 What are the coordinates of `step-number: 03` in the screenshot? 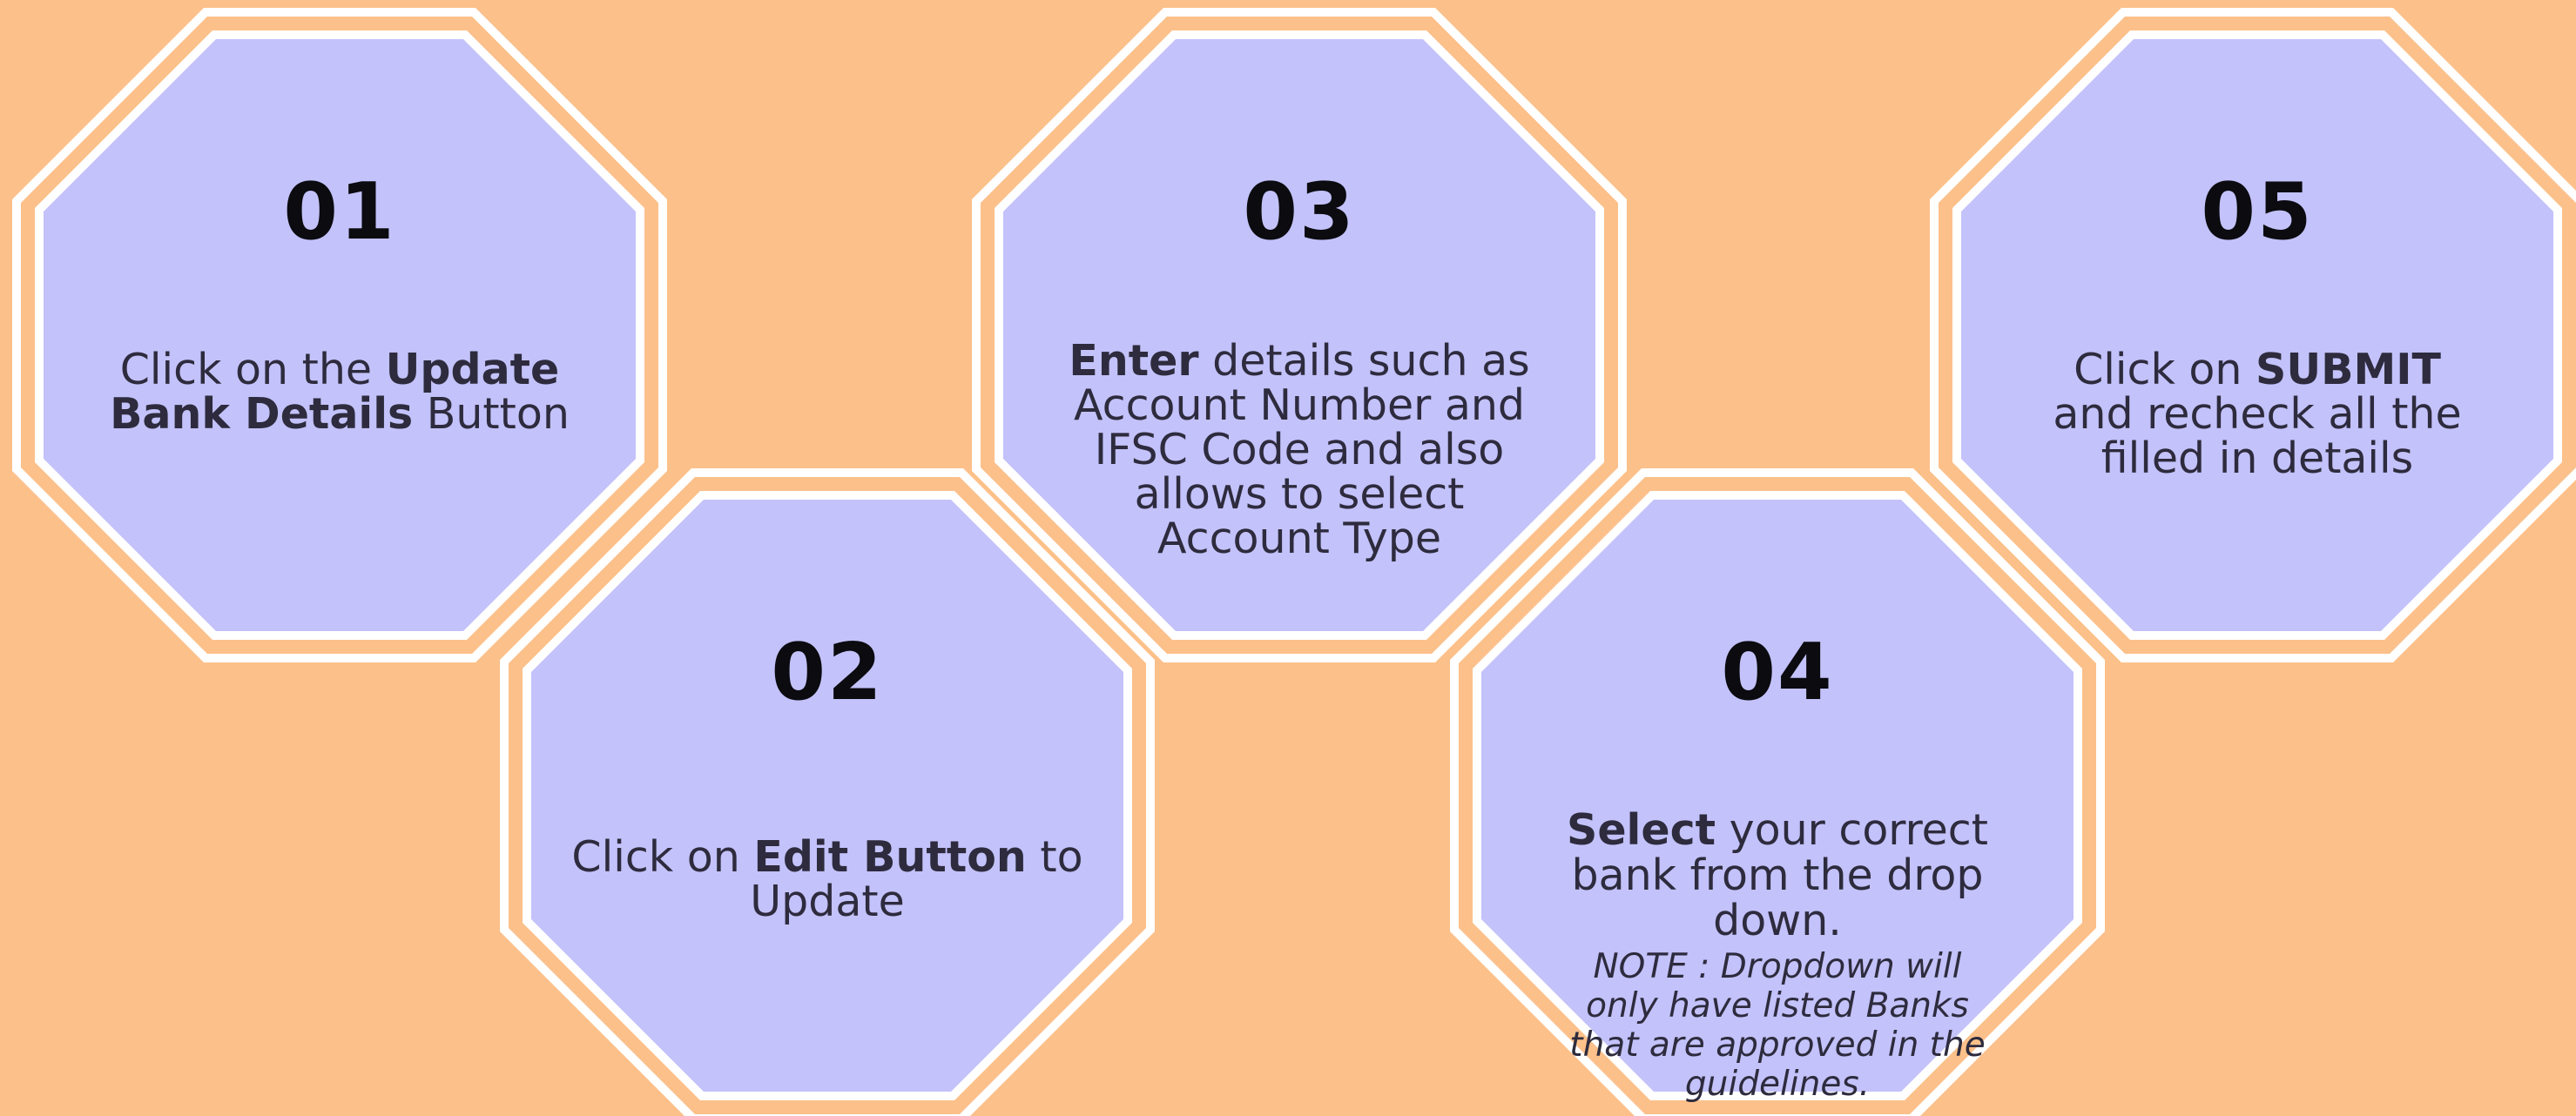 It's located at (1300, 212).